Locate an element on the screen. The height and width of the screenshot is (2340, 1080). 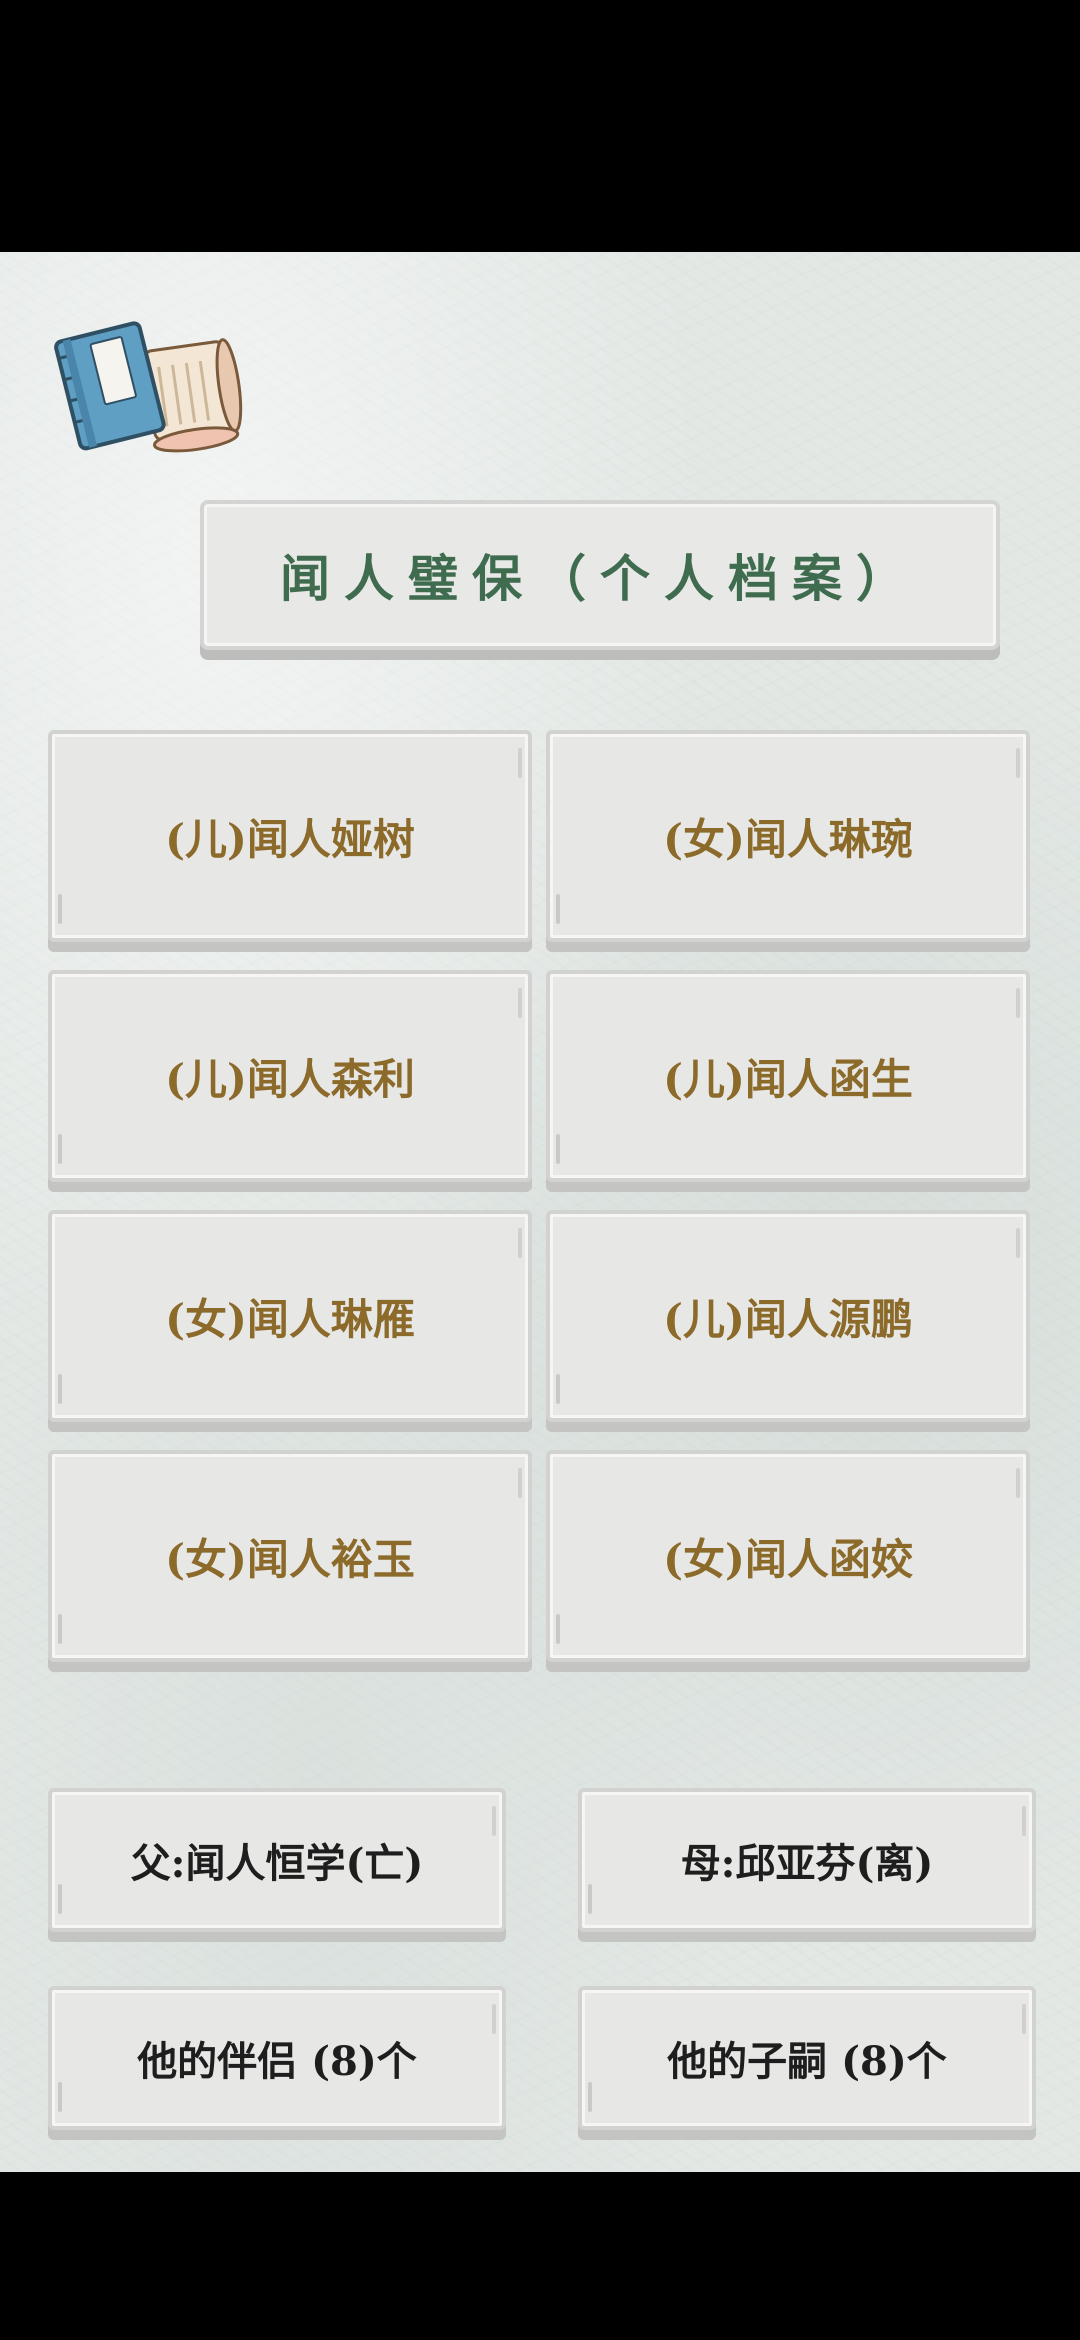
mother-button: 母:邱亚芬(离) is located at coordinates (807, 1860).